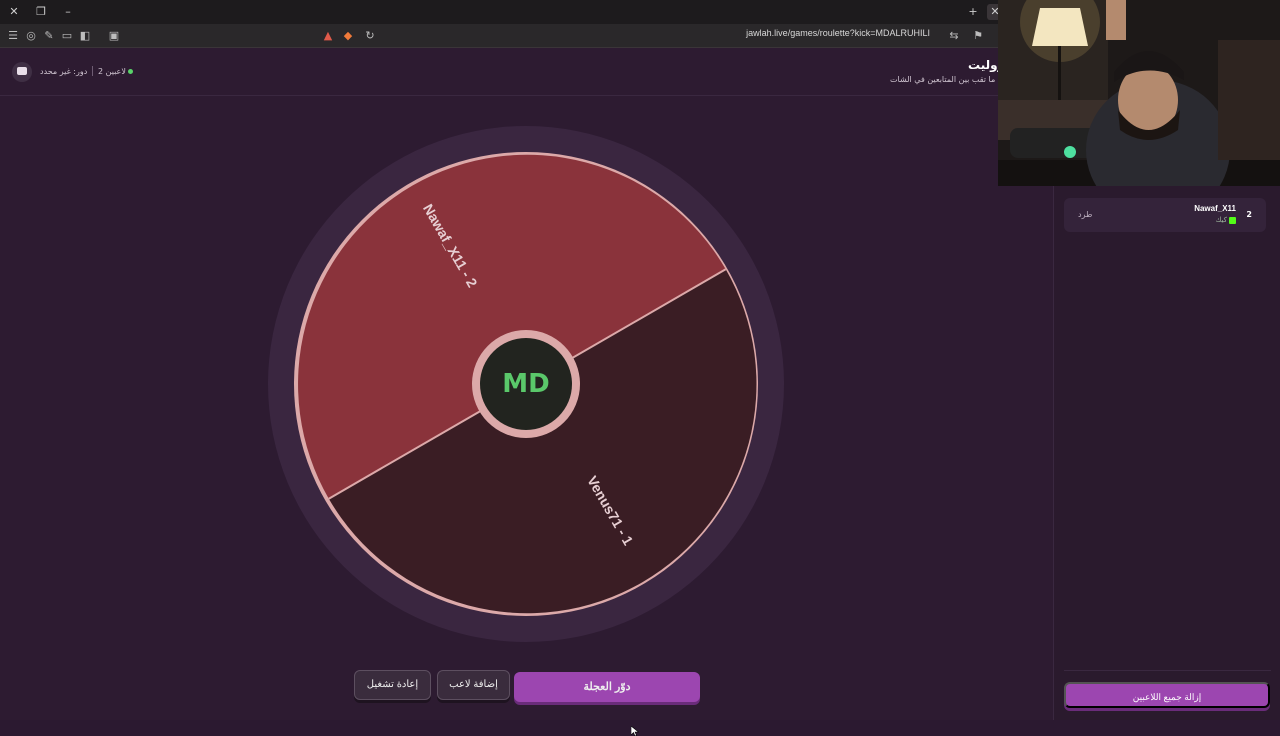 The height and width of the screenshot is (736, 1280). Describe the element at coordinates (31, 36) in the screenshot. I see `shield-icon: ◎` at that location.